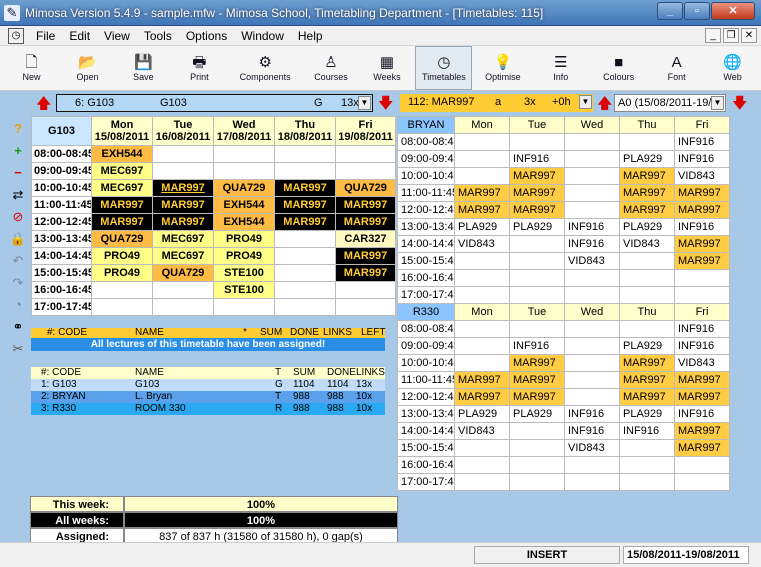 The height and width of the screenshot is (567, 761). What do you see at coordinates (45, 36) in the screenshot?
I see `menu-file: File` at bounding box center [45, 36].